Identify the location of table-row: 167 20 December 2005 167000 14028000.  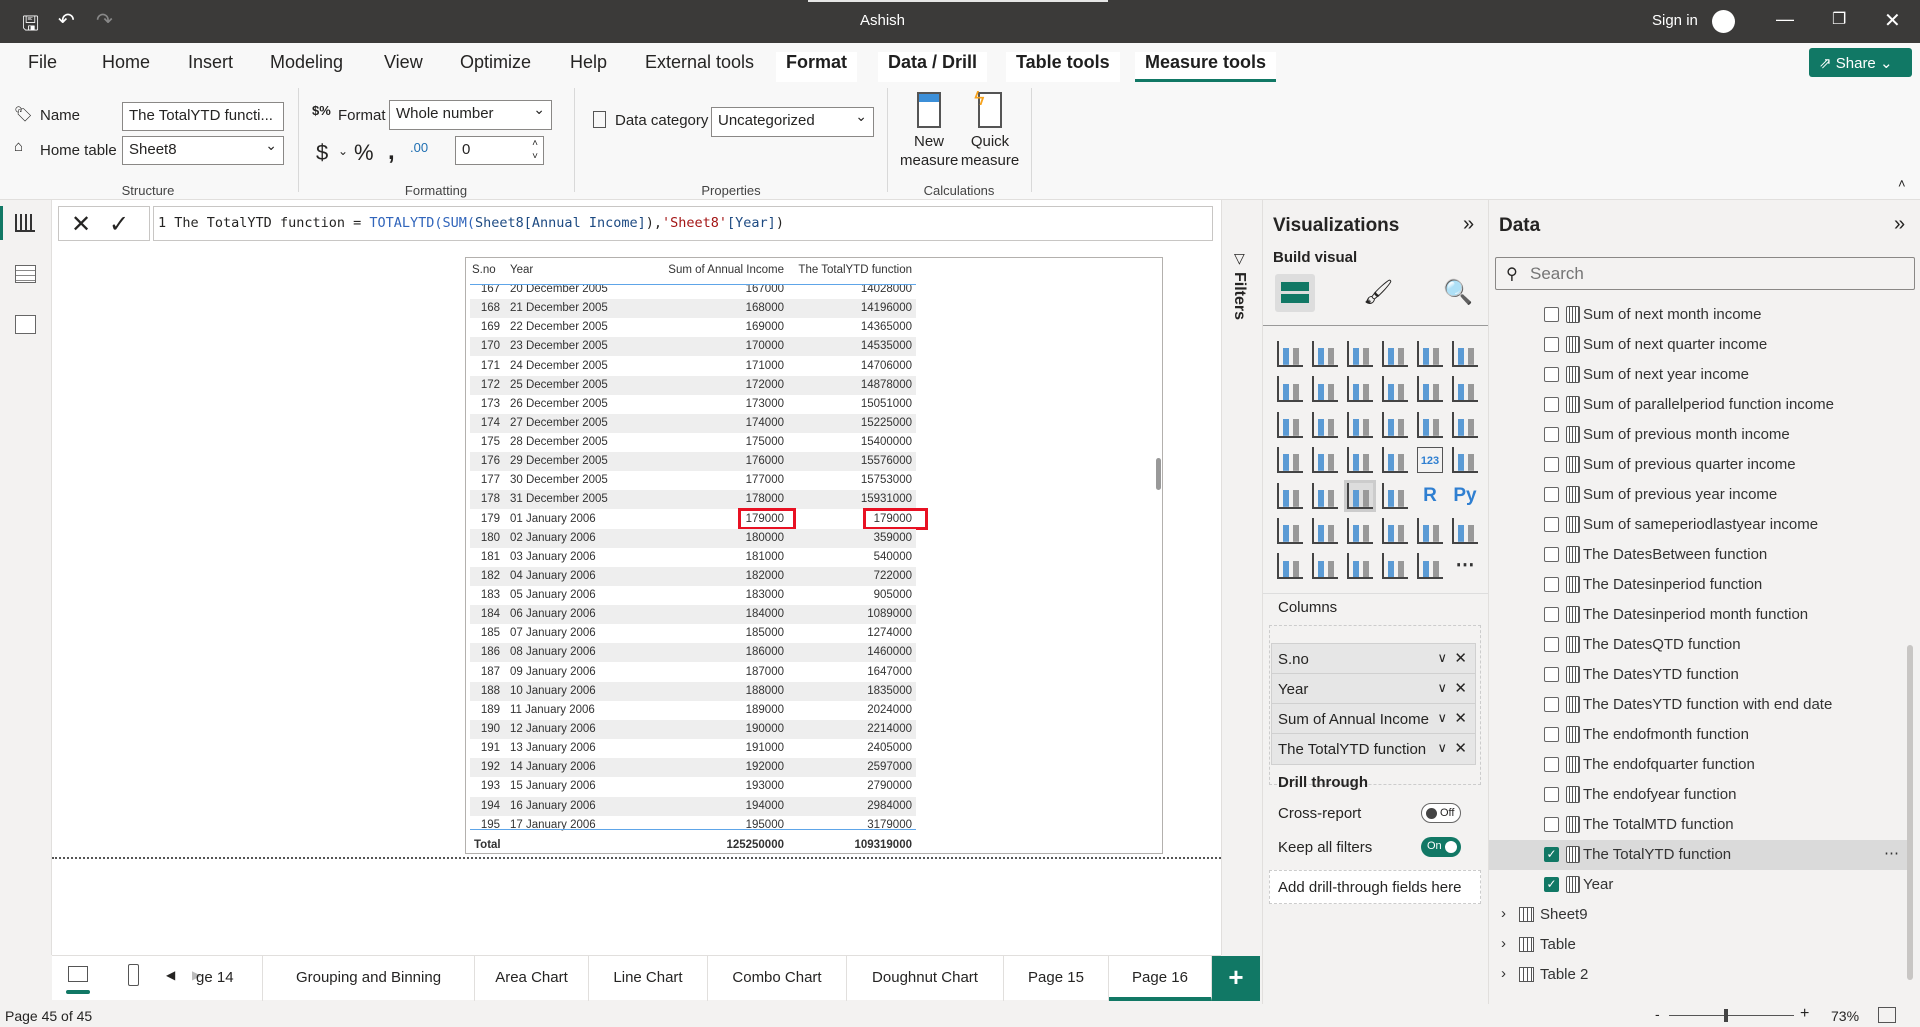
(693, 291).